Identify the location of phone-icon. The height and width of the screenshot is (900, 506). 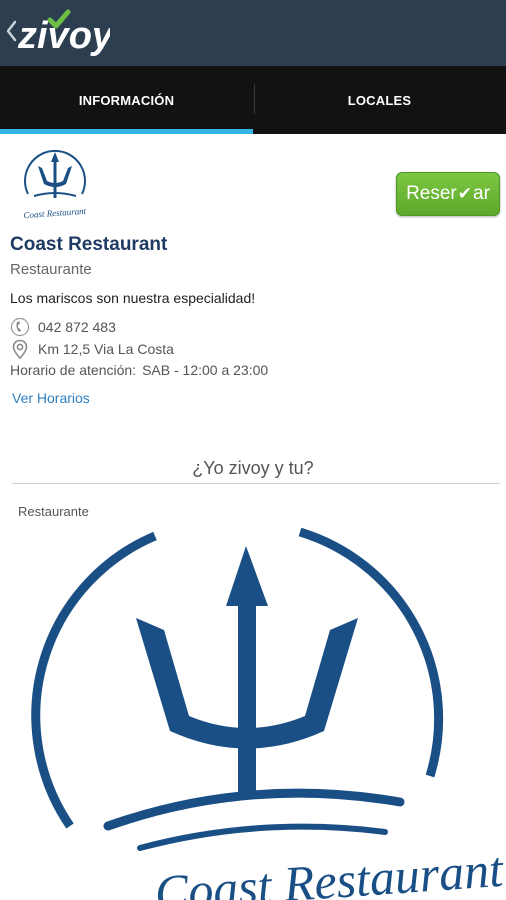
(20, 327).